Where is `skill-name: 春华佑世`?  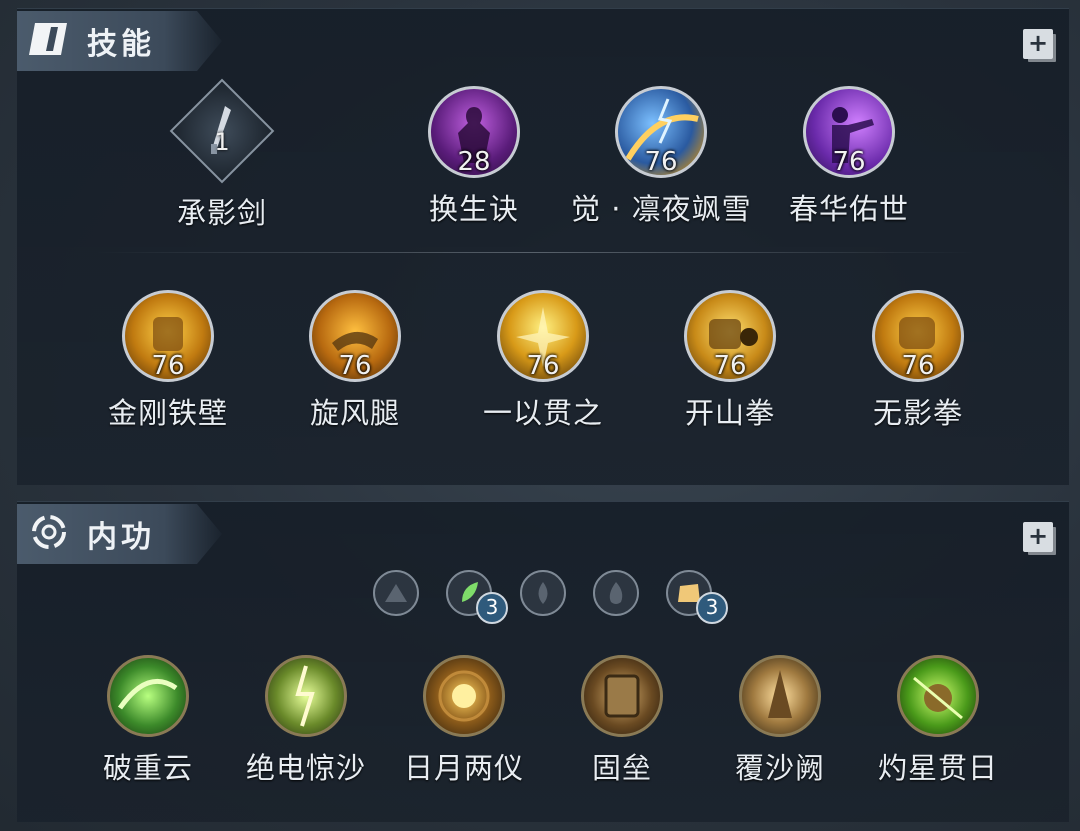 skill-name: 春华佑世 is located at coordinates (848, 209).